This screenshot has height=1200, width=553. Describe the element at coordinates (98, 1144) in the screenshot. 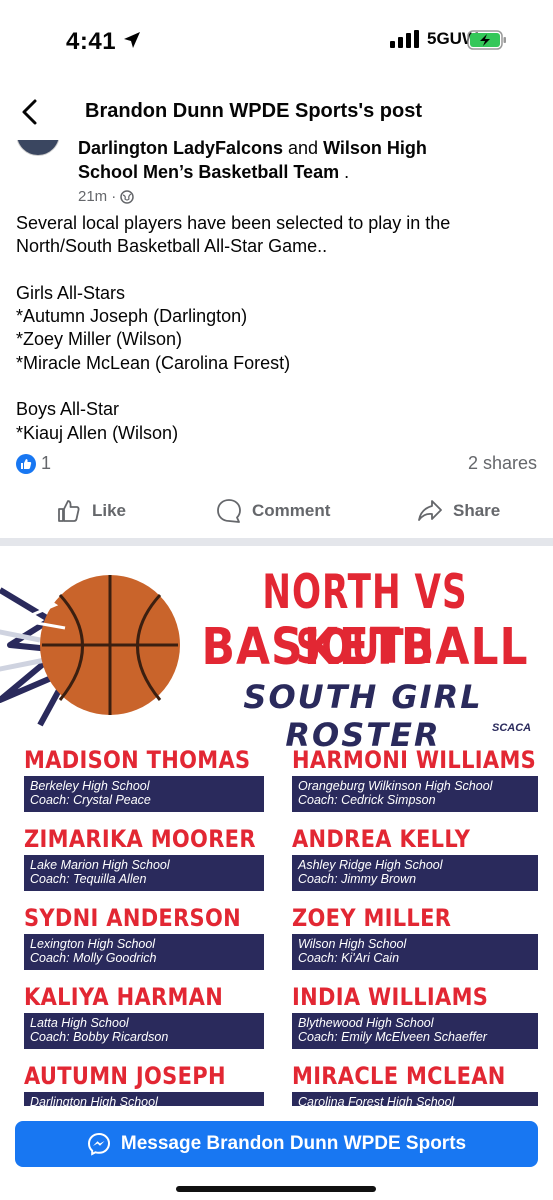

I see `messenger-icon` at that location.